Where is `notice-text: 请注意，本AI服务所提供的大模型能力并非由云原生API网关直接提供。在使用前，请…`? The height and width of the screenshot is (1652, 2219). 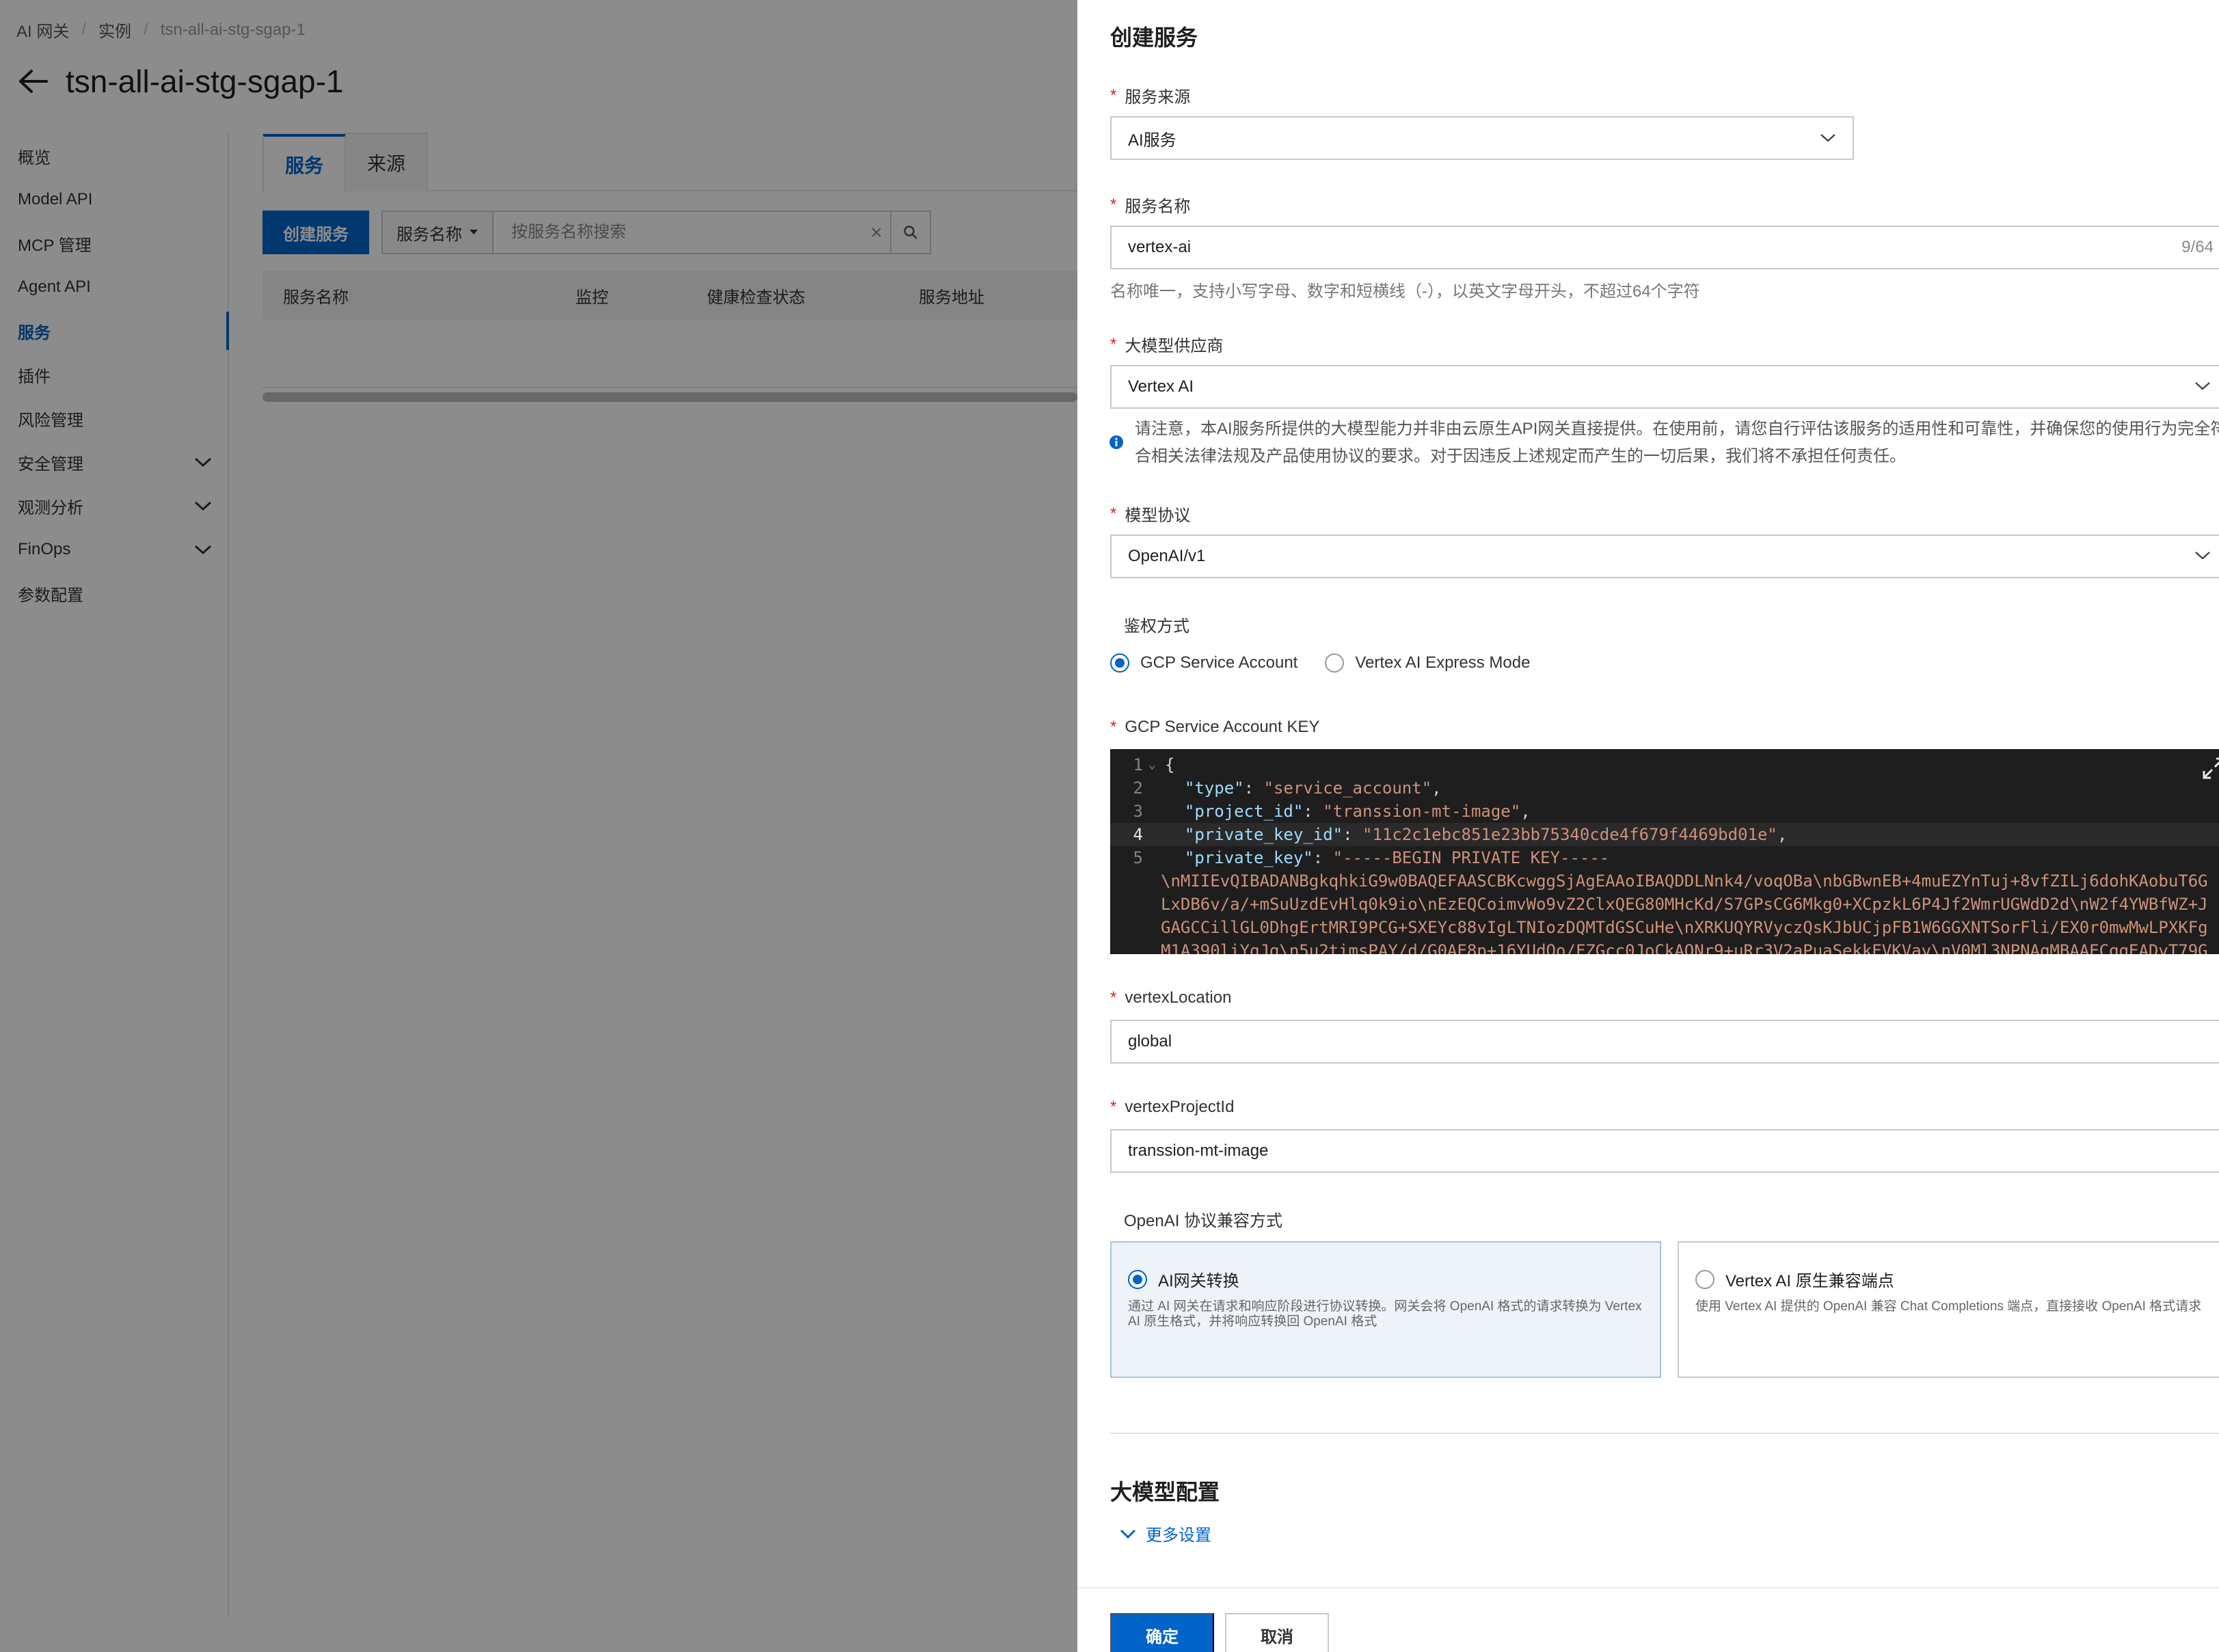 notice-text: 请注意，本AI服务所提供的大模型能力并非由云原生API网关直接提供。在使用前，请… is located at coordinates (1677, 442).